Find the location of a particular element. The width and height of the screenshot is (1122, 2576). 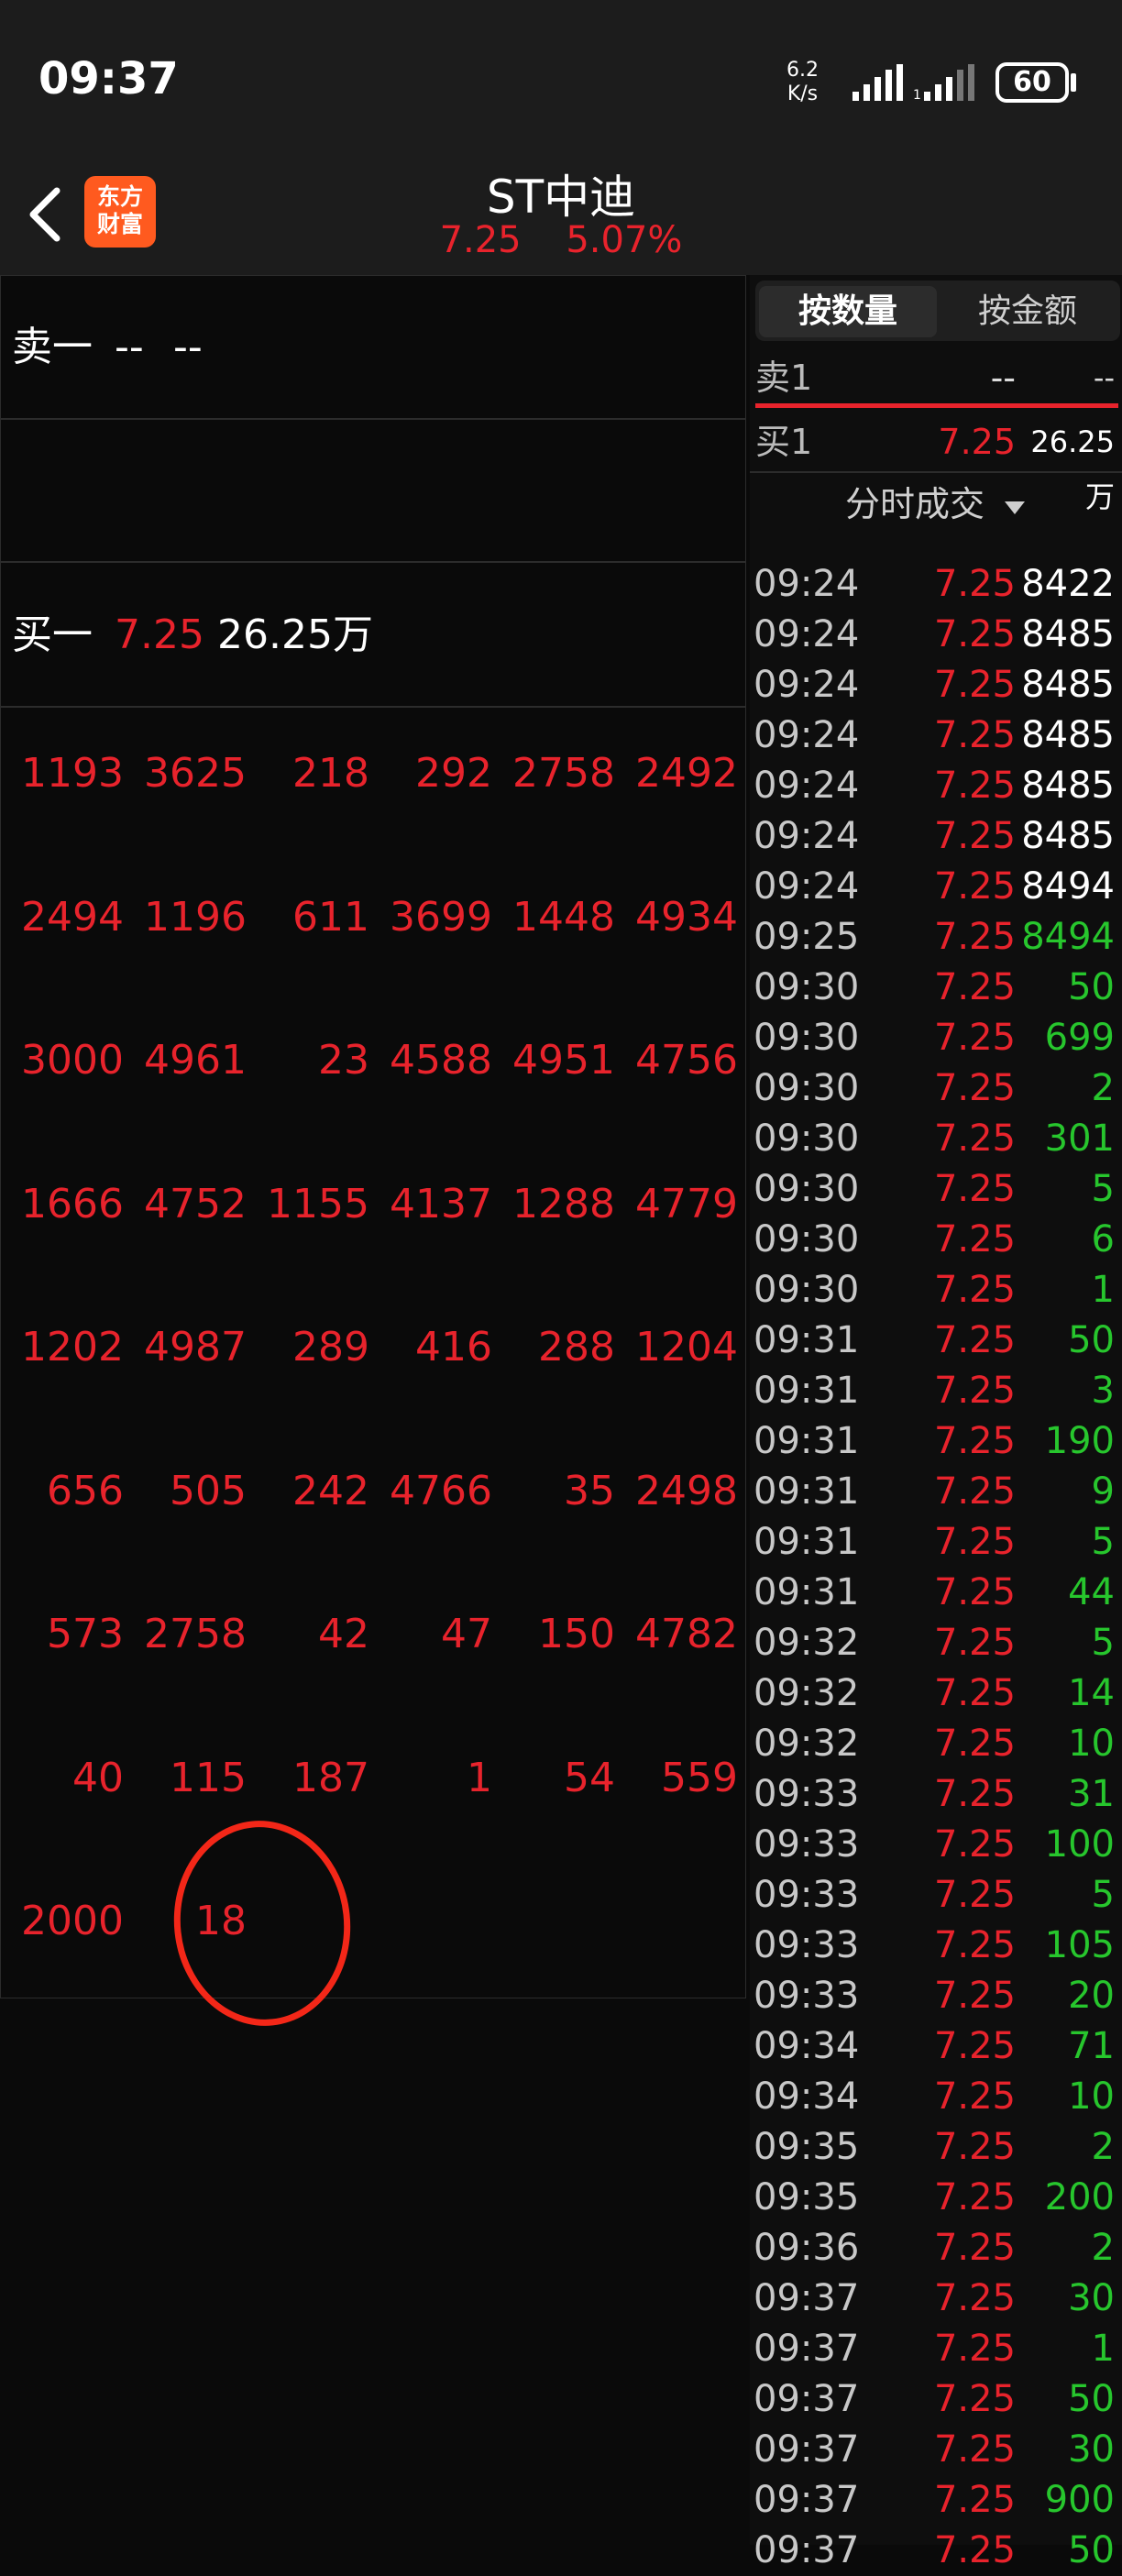

tick-volume: 6 is located at coordinates (1103, 1239).